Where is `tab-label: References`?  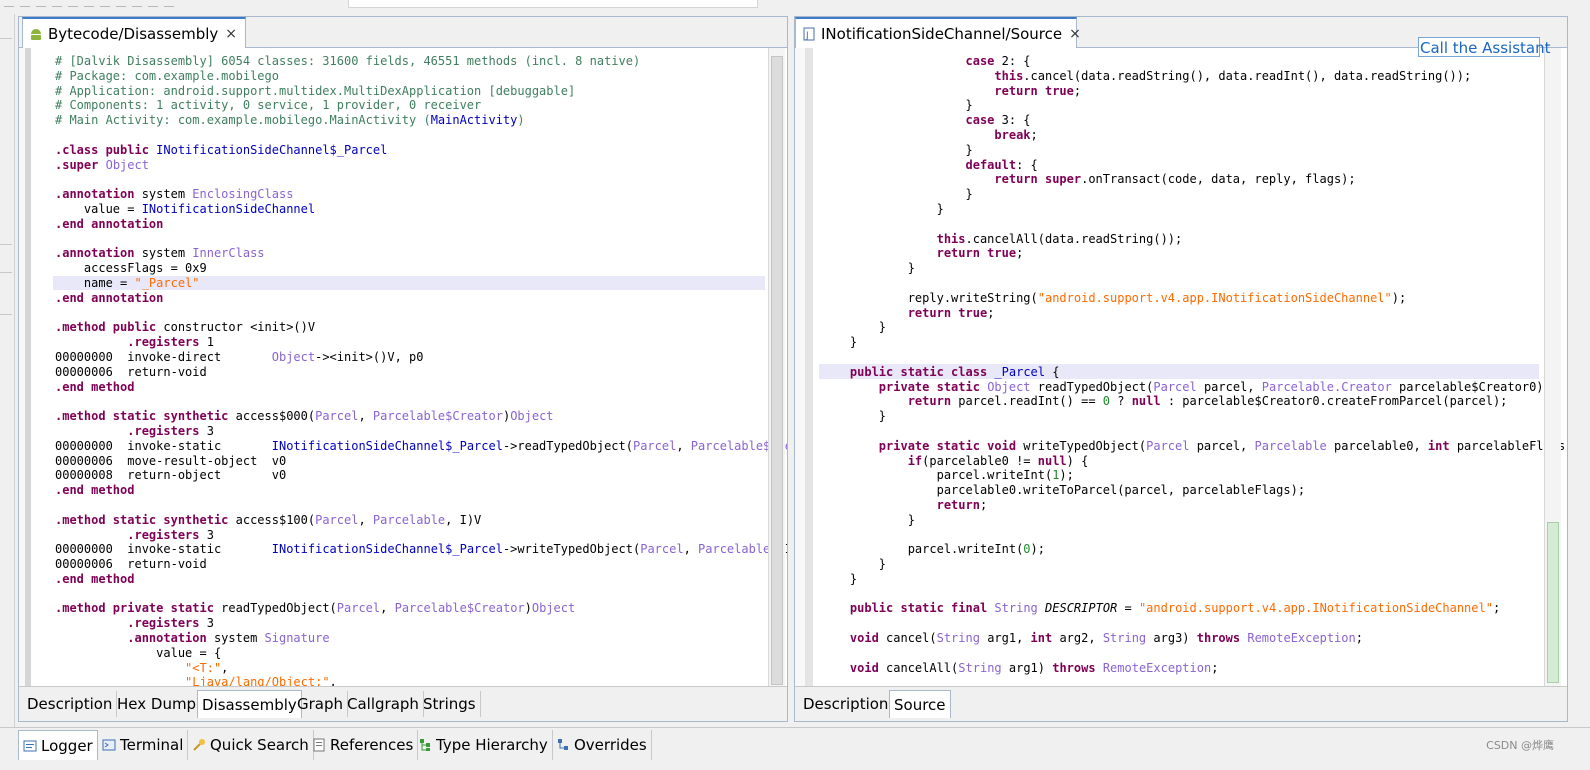 tab-label: References is located at coordinates (372, 745).